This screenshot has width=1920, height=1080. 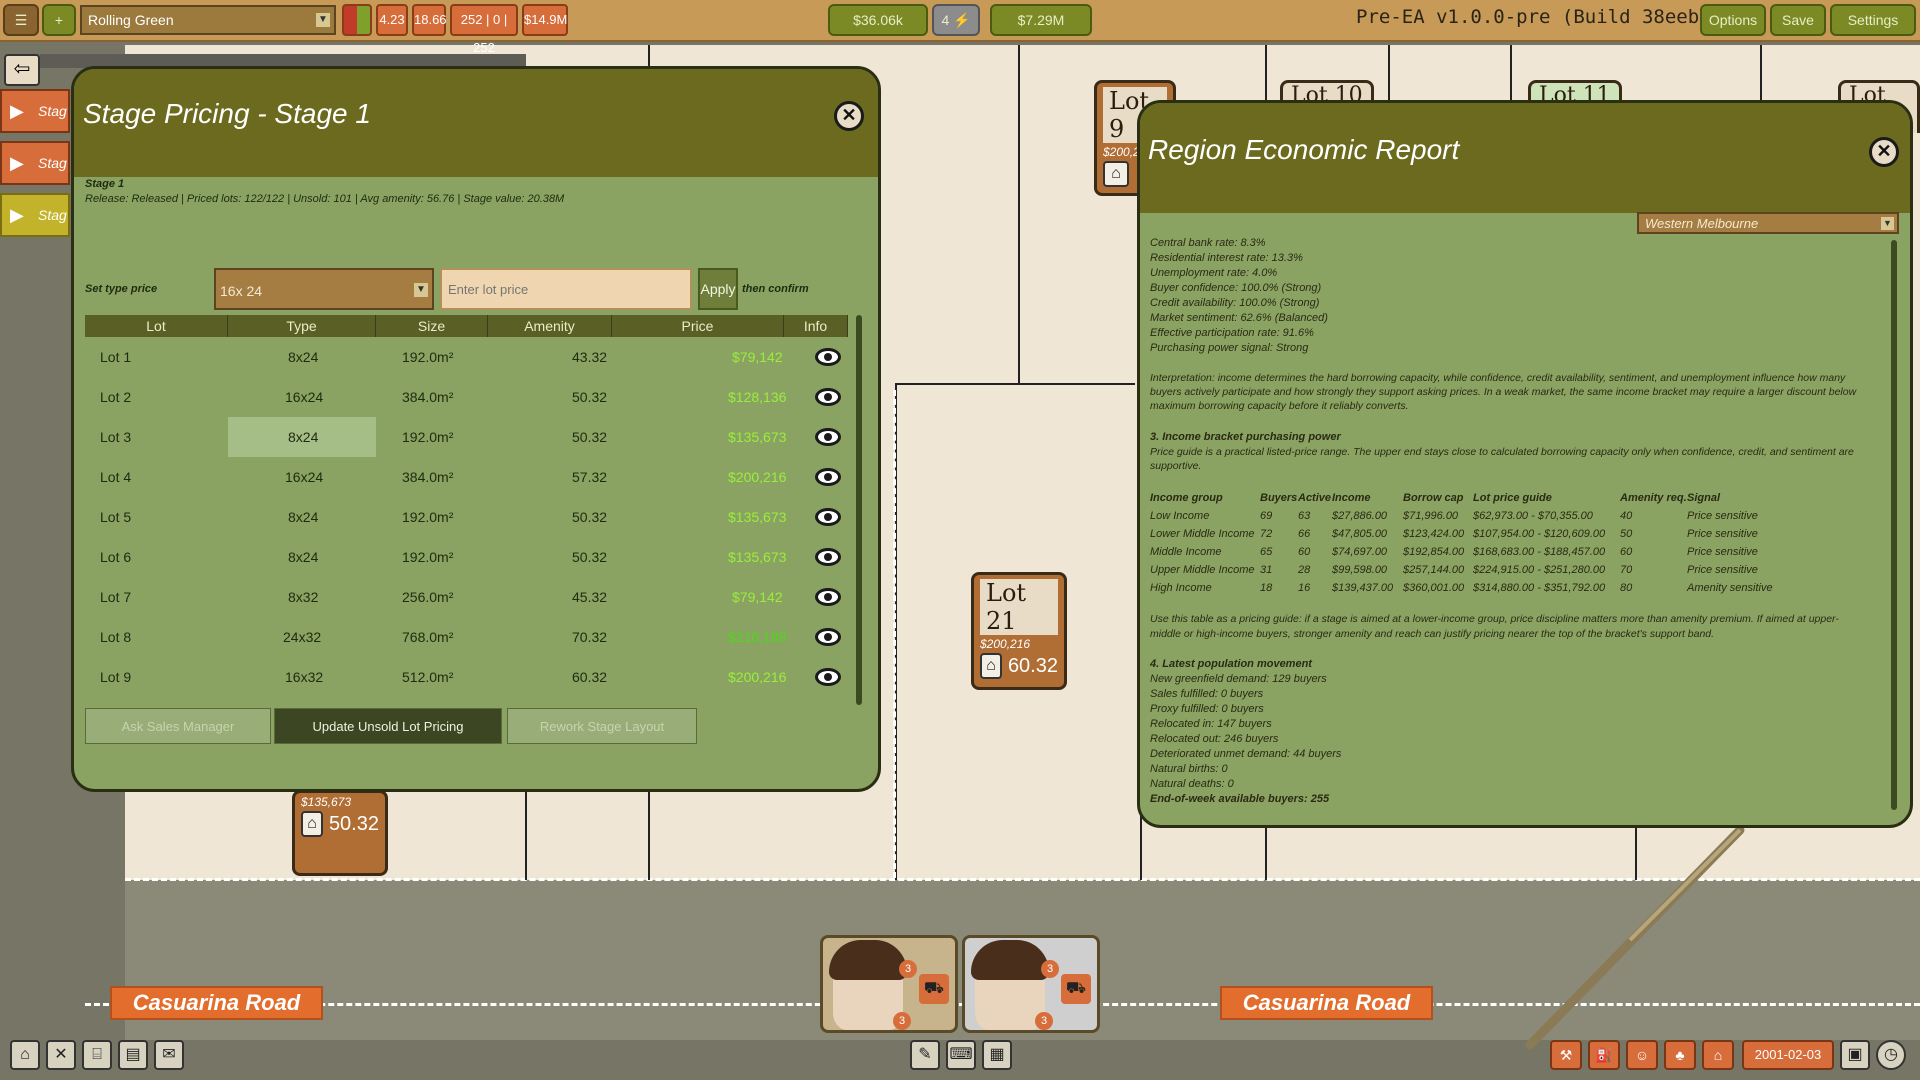 What do you see at coordinates (1246, 754) in the screenshot?
I see `population-line: Deteriorated unmet demand: 44 buyers` at bounding box center [1246, 754].